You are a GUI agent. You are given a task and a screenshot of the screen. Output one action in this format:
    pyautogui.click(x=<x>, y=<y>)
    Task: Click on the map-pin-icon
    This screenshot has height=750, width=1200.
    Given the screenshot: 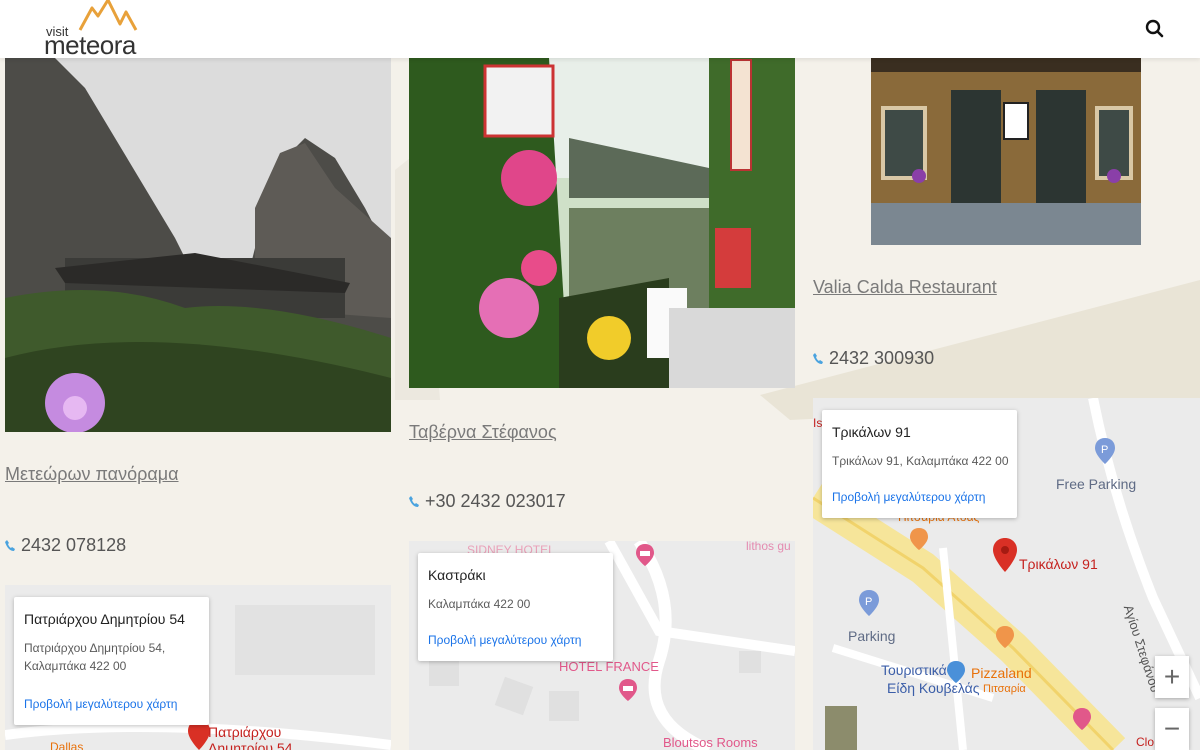 What is the action you would take?
    pyautogui.click(x=1005, y=555)
    